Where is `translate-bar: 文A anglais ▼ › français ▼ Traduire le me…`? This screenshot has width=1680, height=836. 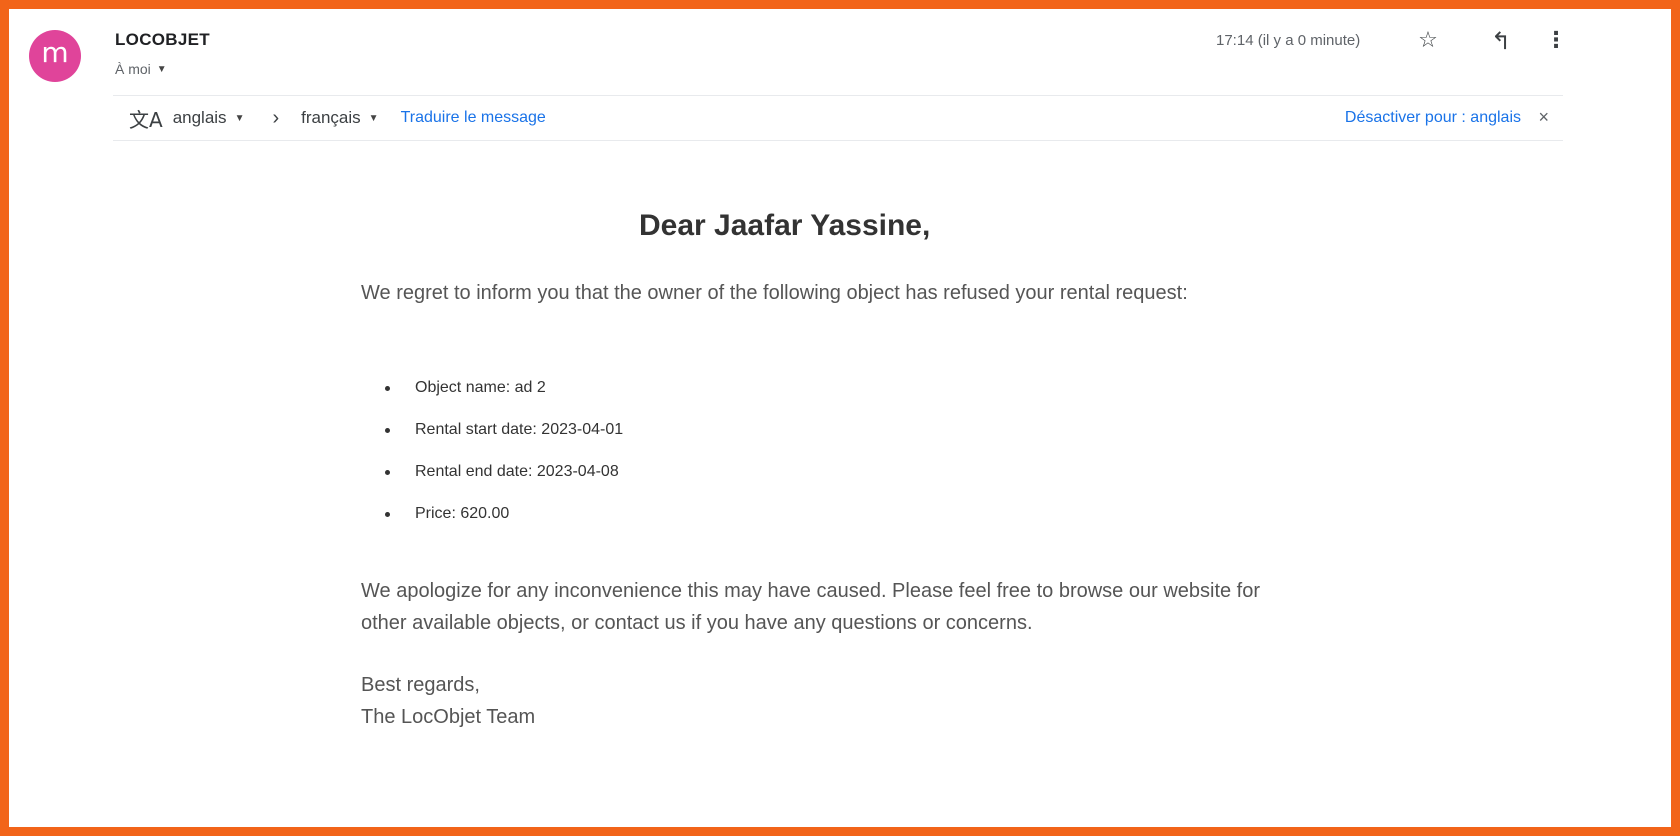
translate-bar: 文A anglais ▼ › français ▼ Traduire le me… is located at coordinates (838, 118).